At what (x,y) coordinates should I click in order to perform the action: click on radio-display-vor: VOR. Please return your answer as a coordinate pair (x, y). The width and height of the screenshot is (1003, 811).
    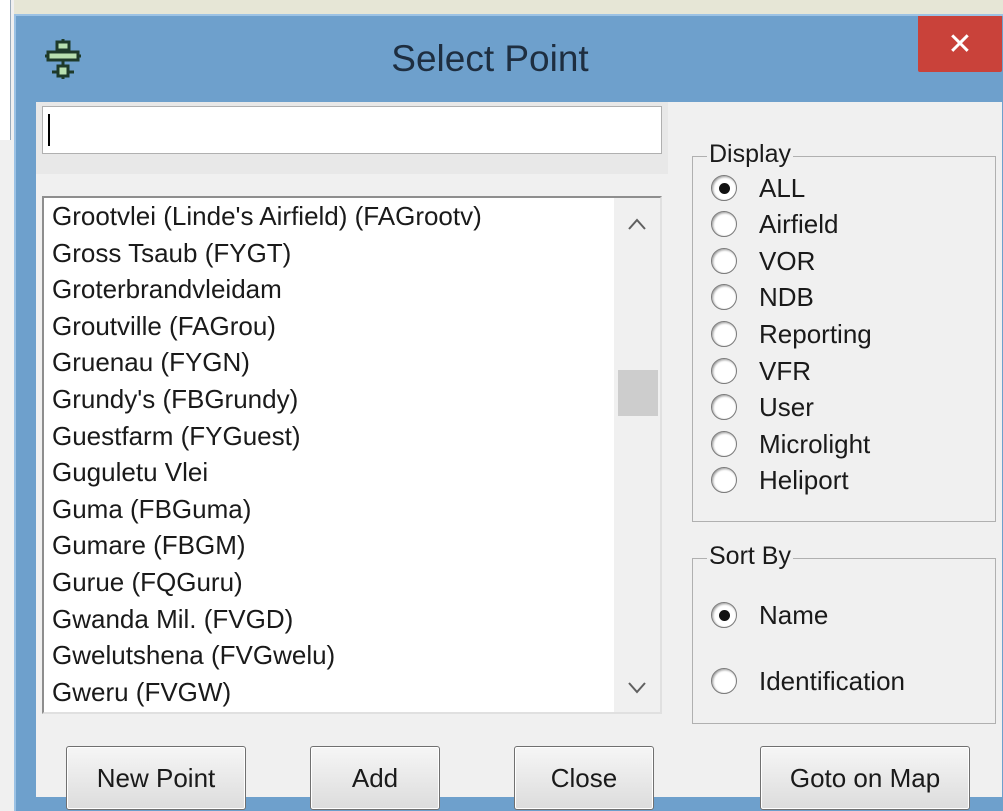
    Looking at the image, I should click on (763, 261).